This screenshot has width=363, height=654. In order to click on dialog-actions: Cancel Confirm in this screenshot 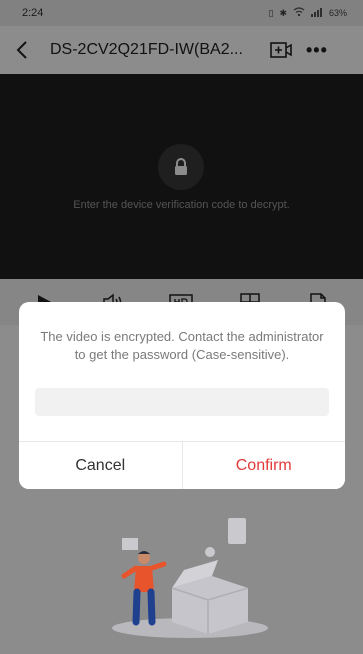, I will do `click(182, 465)`.